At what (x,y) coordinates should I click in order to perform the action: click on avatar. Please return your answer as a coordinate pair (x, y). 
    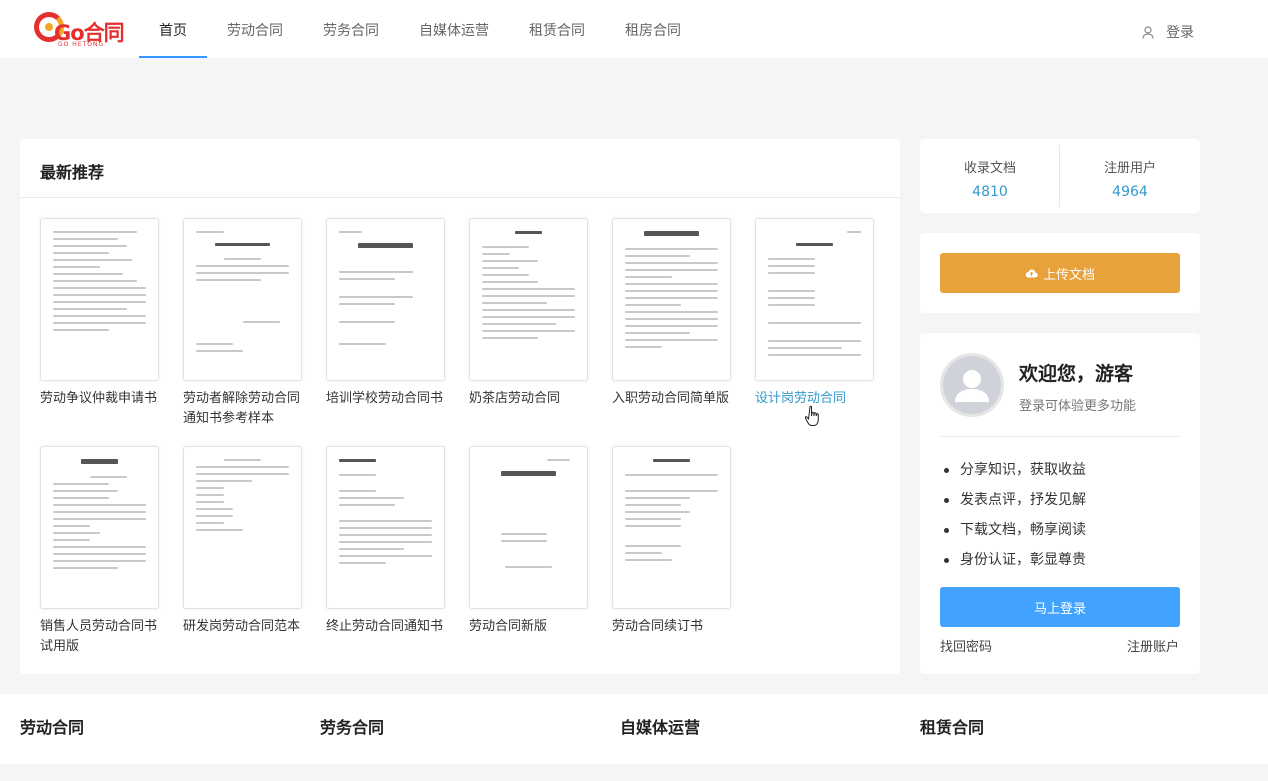
    Looking at the image, I should click on (972, 385).